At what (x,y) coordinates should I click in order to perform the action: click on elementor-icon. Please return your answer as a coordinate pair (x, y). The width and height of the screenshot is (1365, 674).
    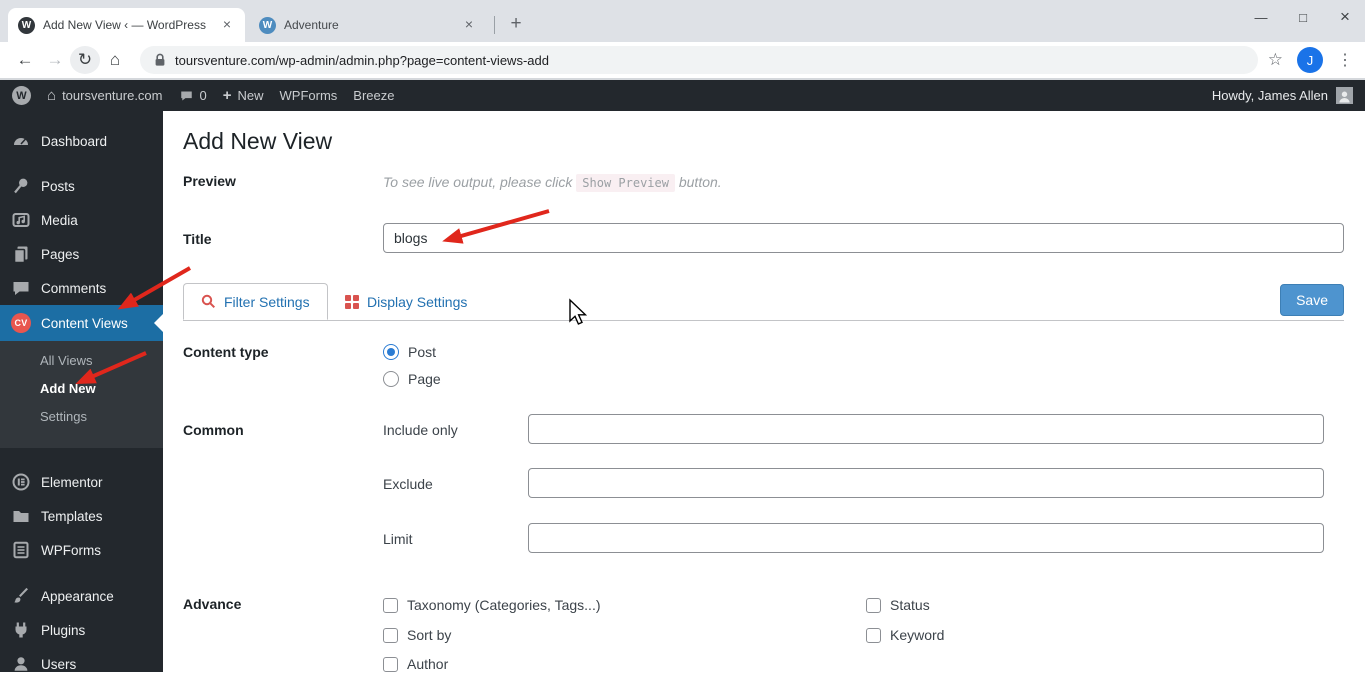
    Looking at the image, I should click on (21, 482).